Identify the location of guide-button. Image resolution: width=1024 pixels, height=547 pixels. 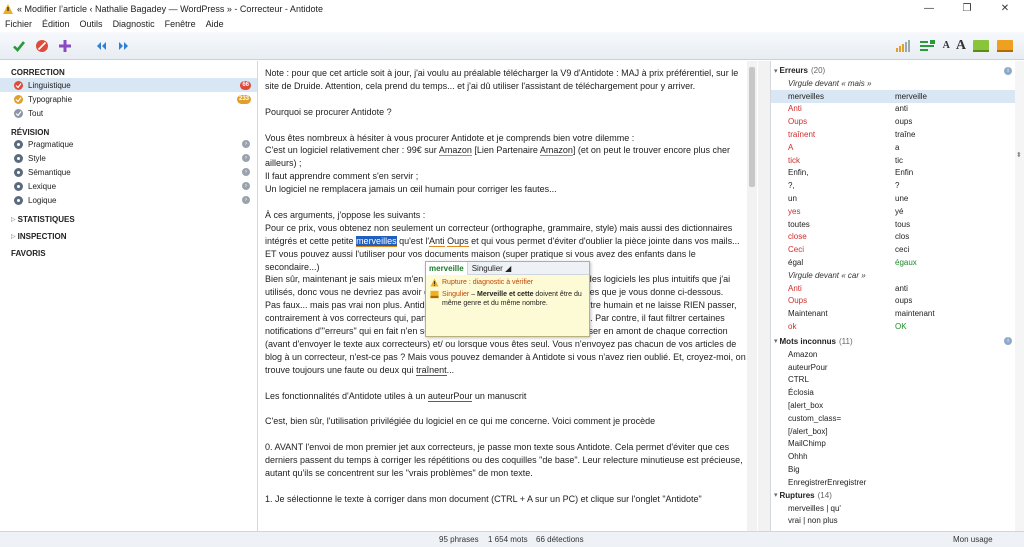
(1005, 46).